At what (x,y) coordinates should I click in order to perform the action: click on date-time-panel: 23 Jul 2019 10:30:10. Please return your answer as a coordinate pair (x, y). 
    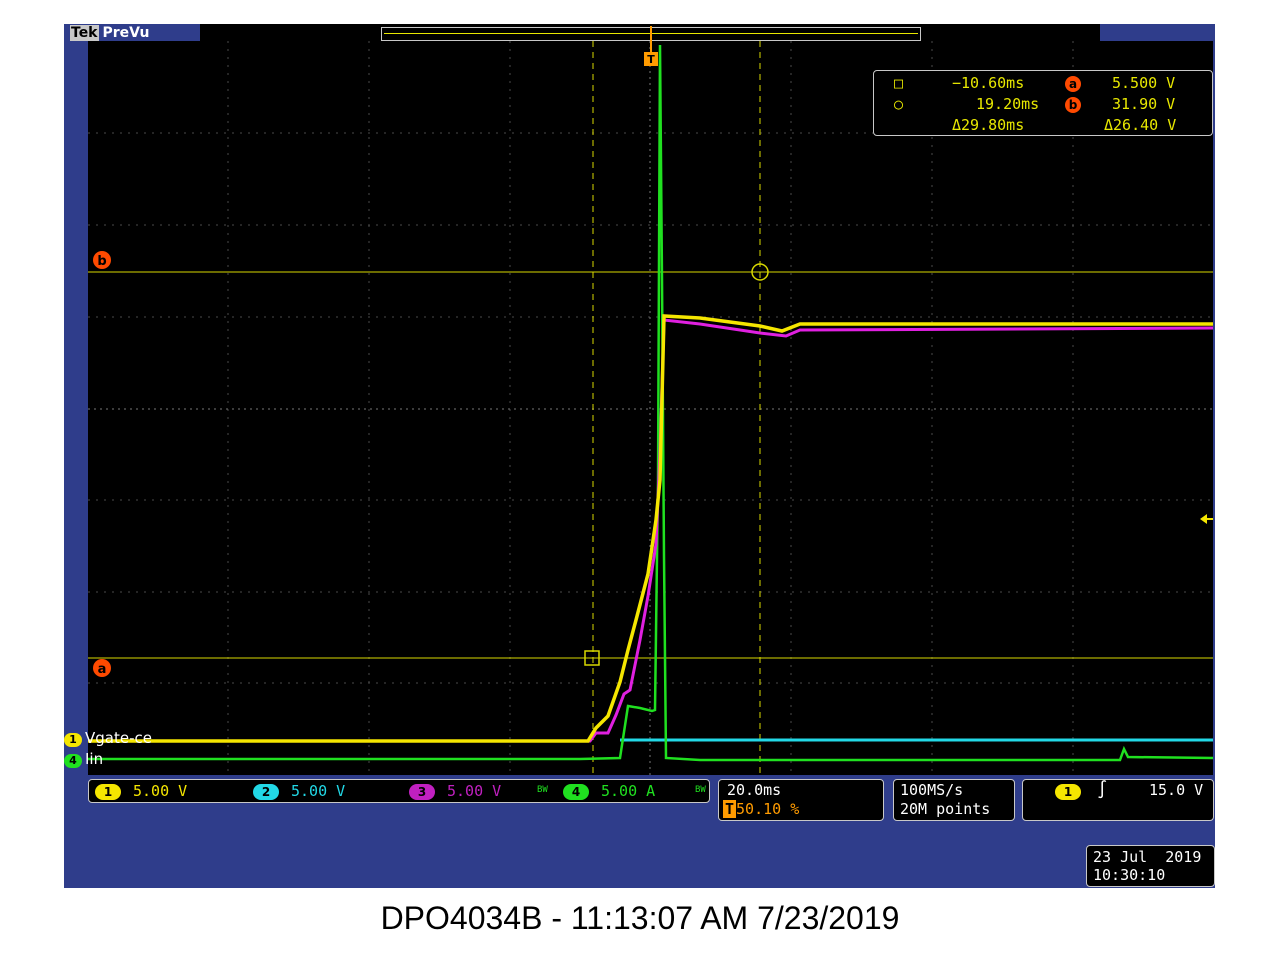
    Looking at the image, I should click on (1150, 866).